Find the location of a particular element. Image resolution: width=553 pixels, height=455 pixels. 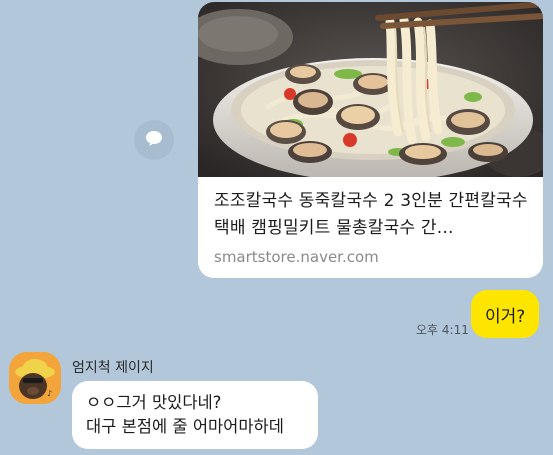

message-timestamp: 오후 4:11 is located at coordinates (442, 330).